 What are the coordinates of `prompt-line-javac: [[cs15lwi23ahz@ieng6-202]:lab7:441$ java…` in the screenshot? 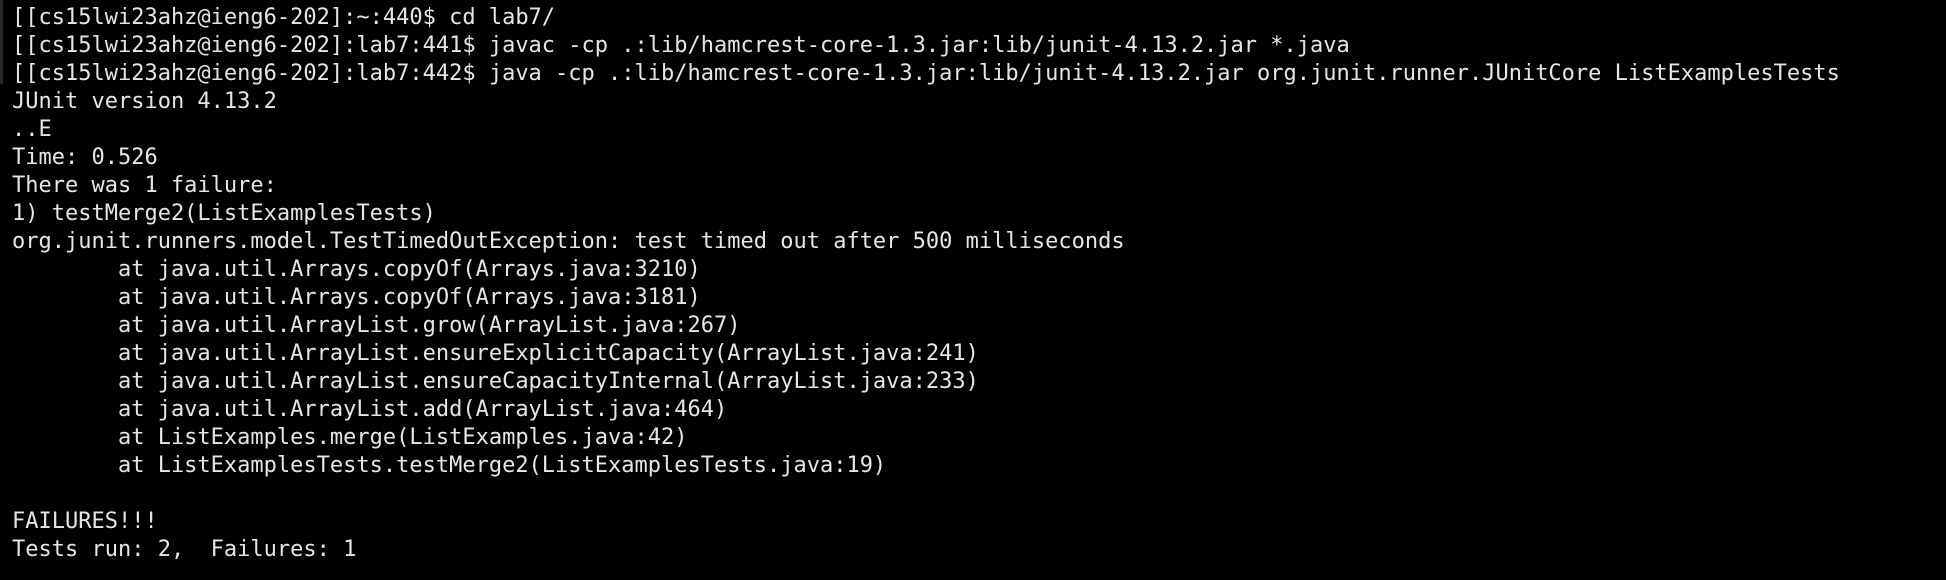 It's located at (681, 45).